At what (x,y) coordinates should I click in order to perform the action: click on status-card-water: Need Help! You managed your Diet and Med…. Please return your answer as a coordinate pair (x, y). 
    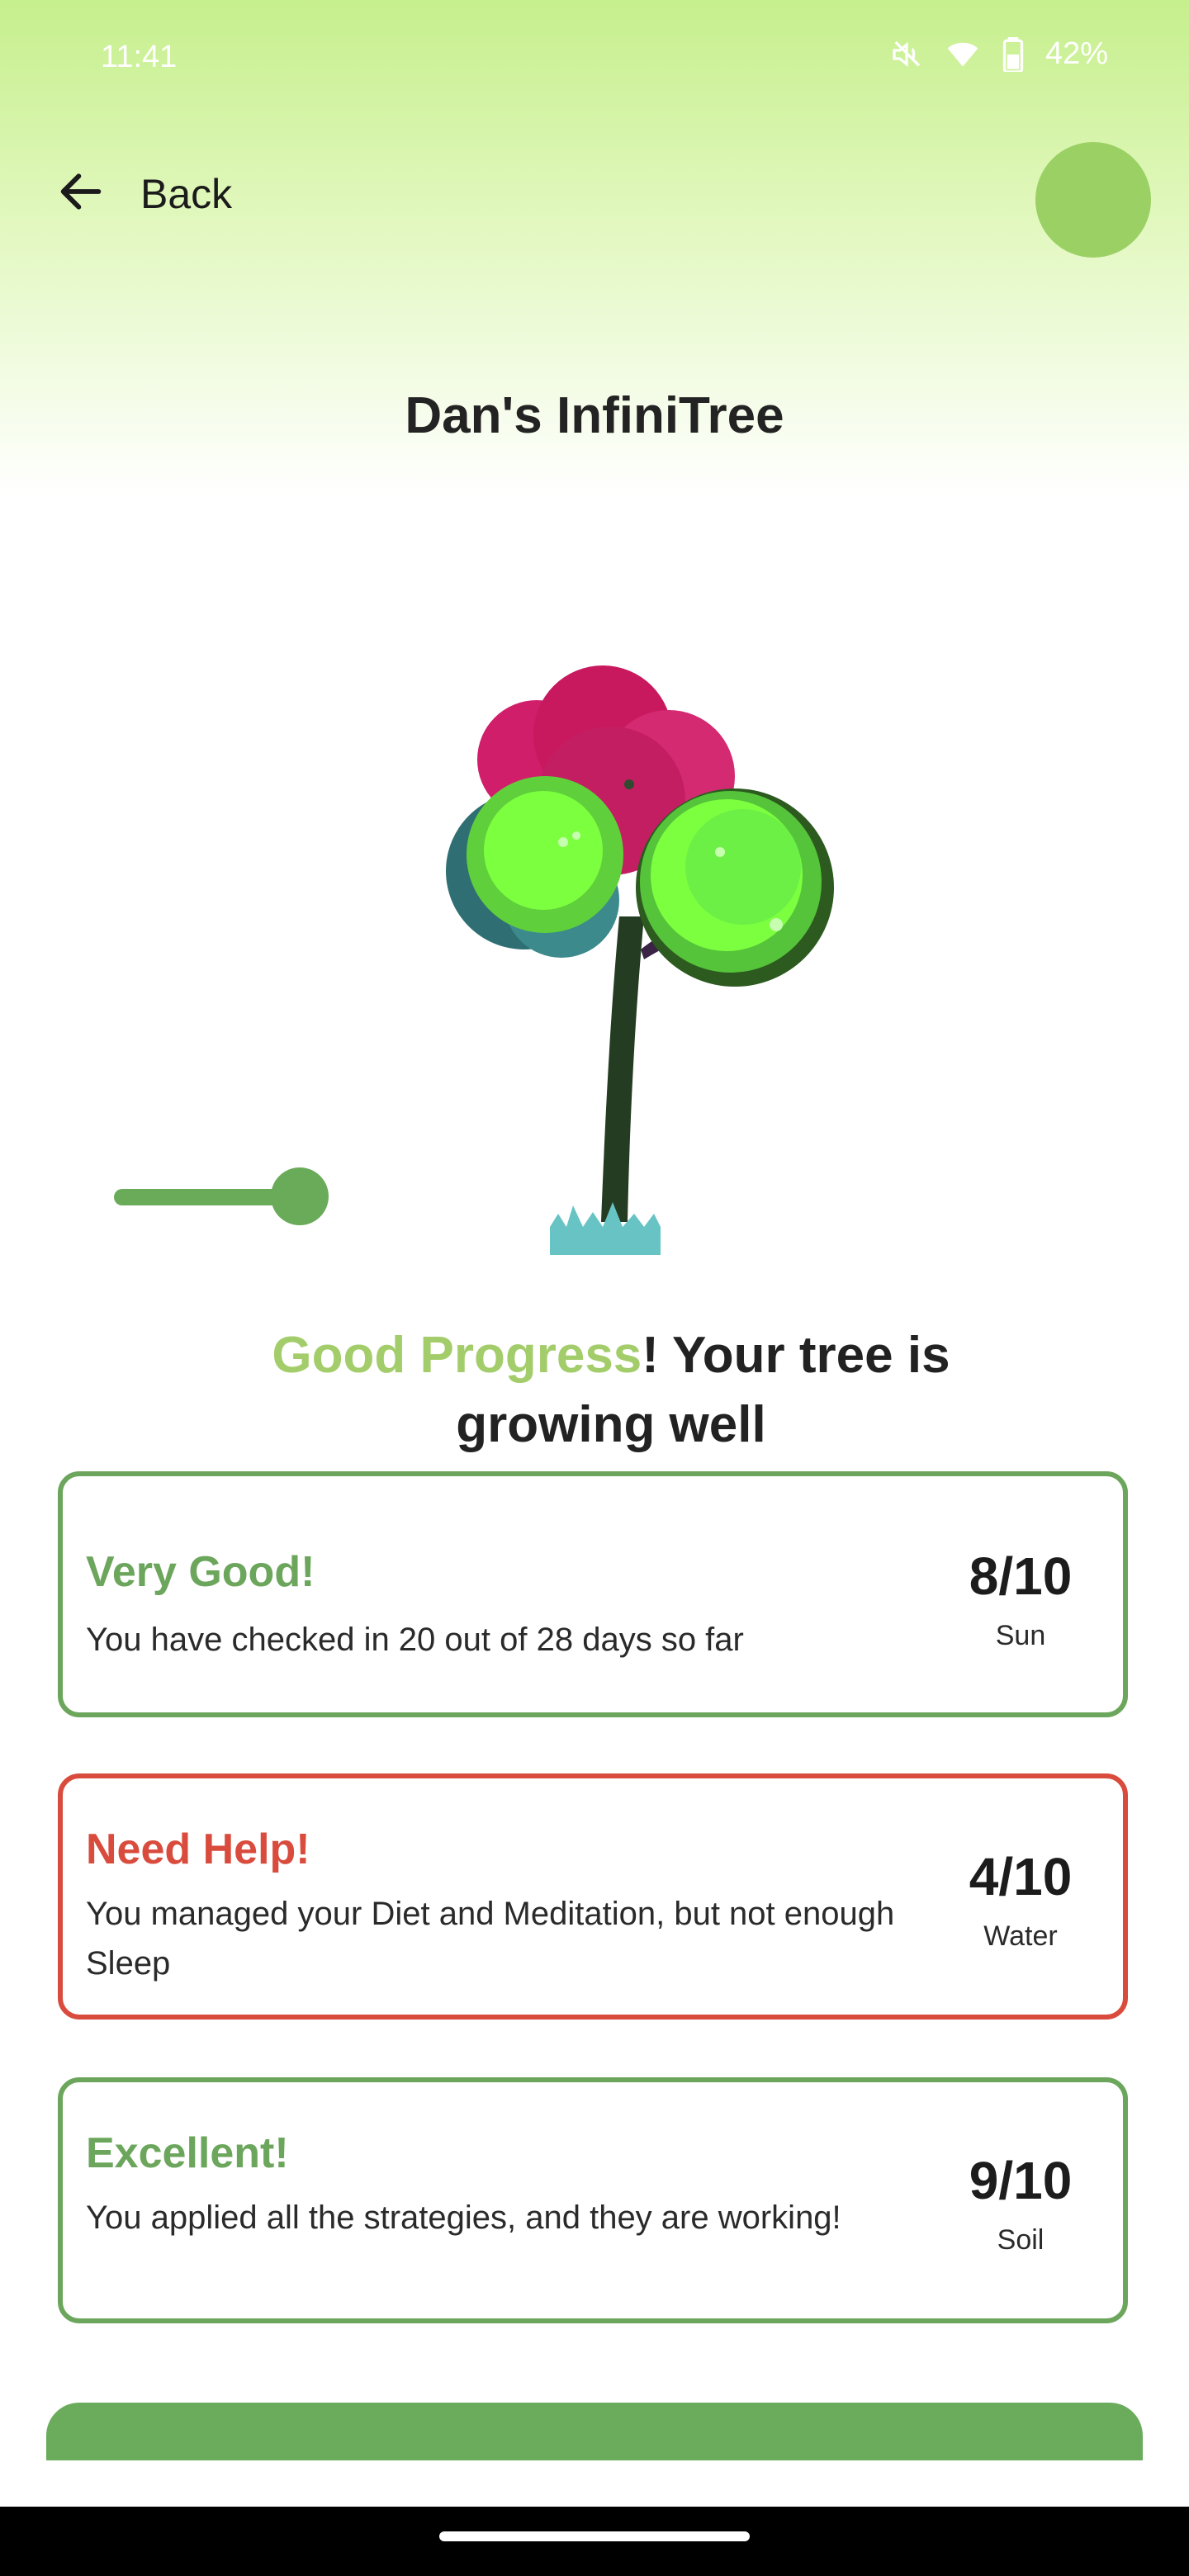
    Looking at the image, I should click on (593, 1896).